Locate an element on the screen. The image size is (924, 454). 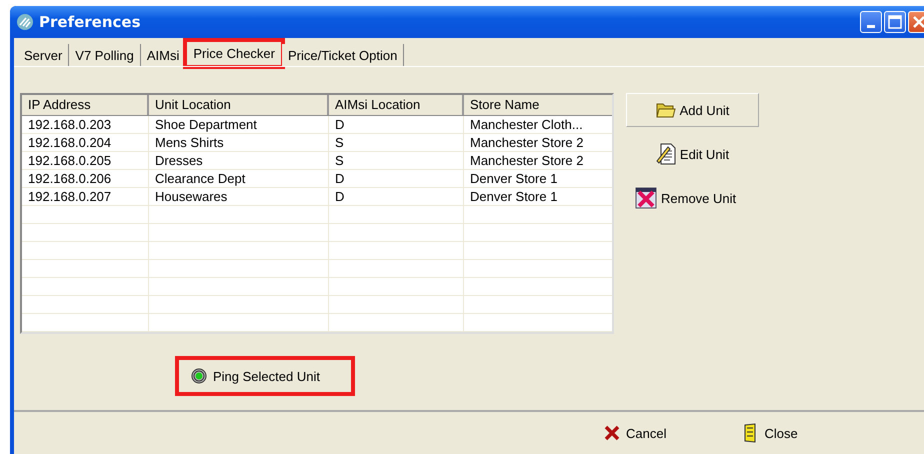
column-header: Store Name is located at coordinates (537, 105).